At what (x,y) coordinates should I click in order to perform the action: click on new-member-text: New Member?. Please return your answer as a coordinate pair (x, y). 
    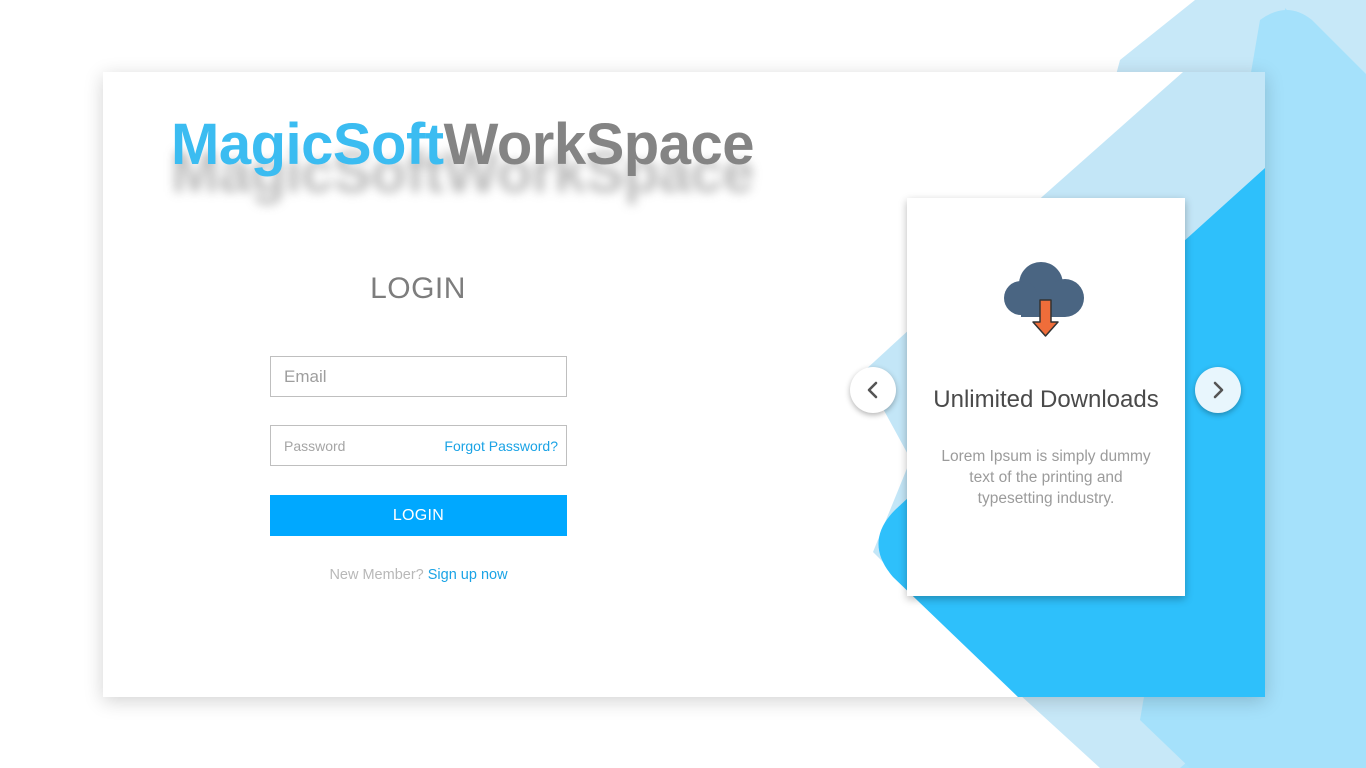
    Looking at the image, I should click on (376, 575).